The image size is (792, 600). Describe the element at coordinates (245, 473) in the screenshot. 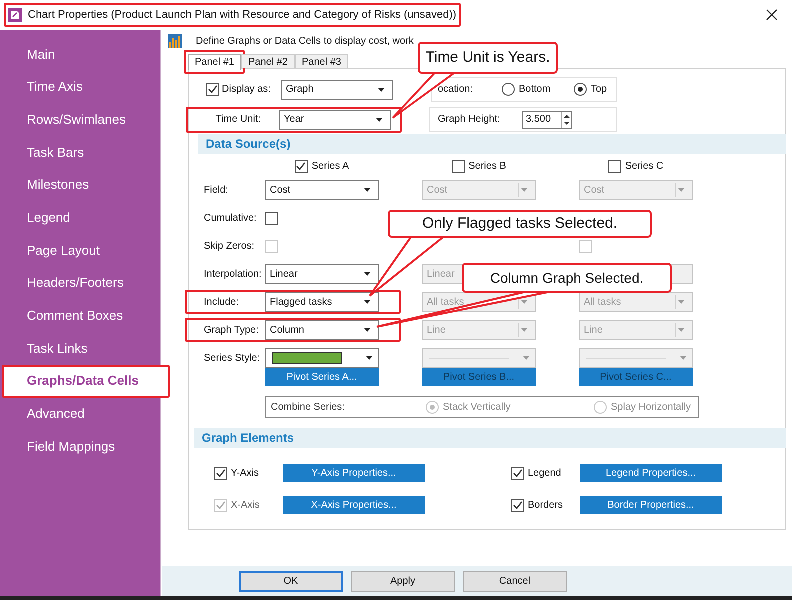

I see `checkbox-label: Y-Axis` at that location.